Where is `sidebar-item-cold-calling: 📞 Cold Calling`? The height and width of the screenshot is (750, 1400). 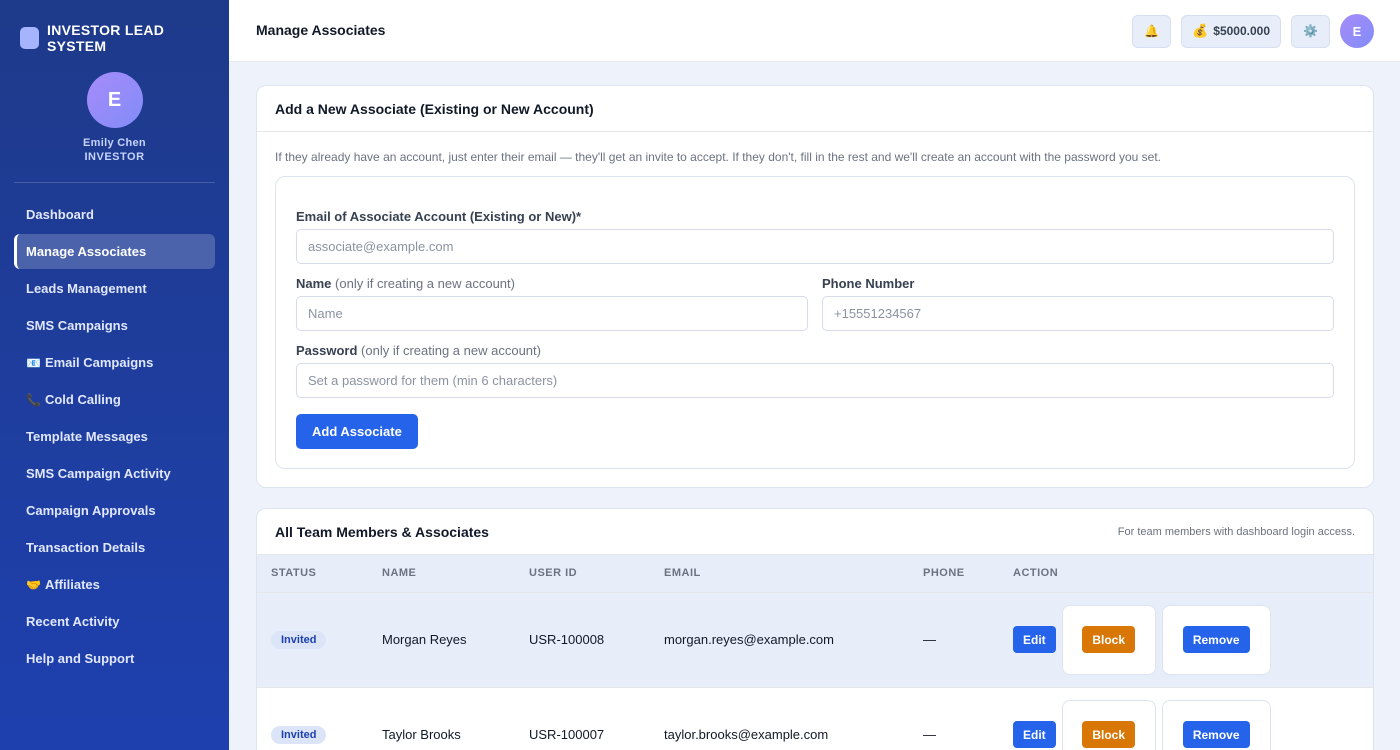 sidebar-item-cold-calling: 📞 Cold Calling is located at coordinates (114, 399).